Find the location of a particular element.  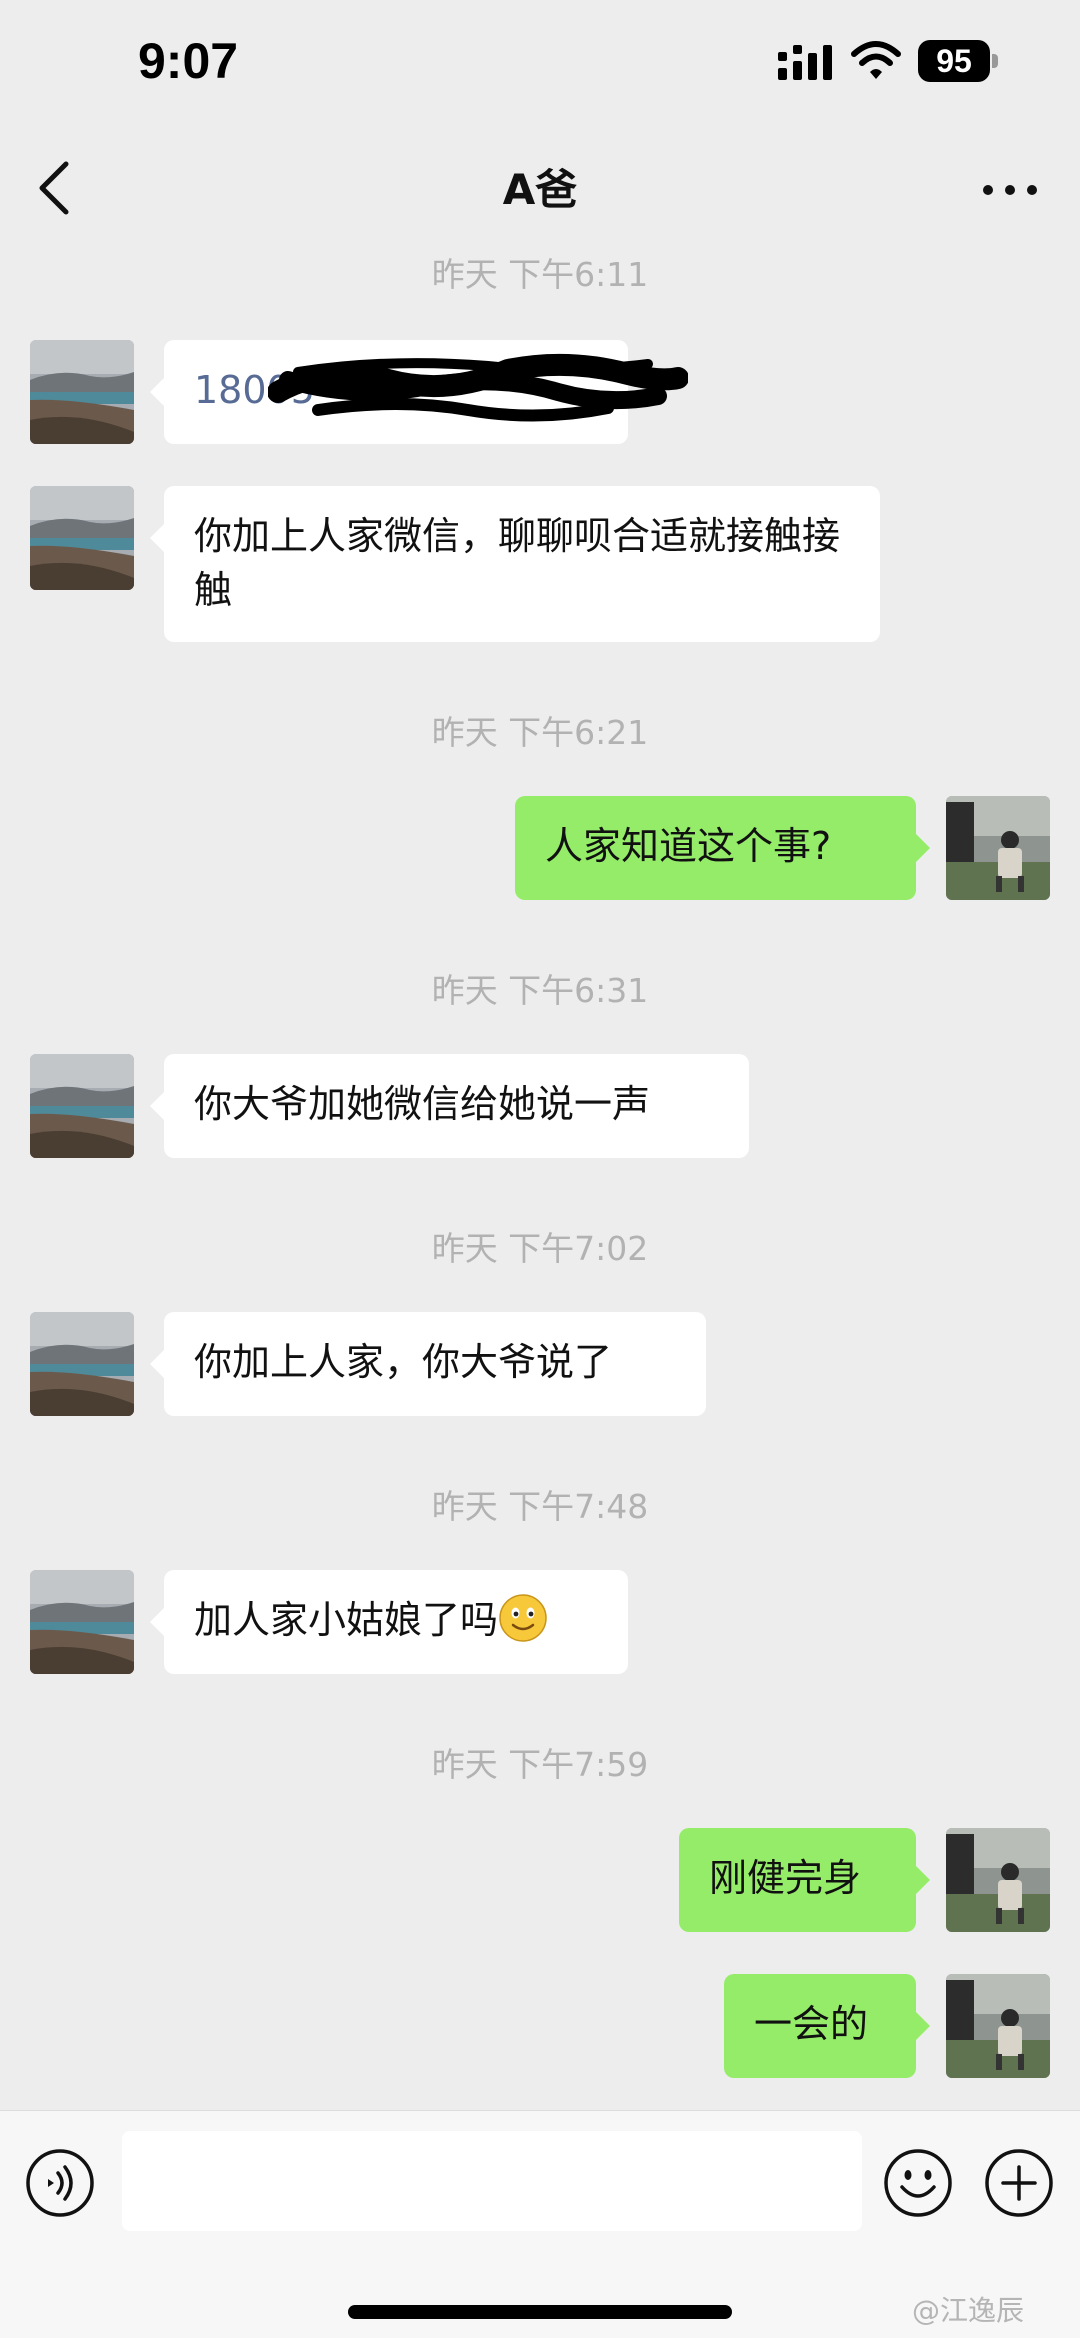

message-bubble: 你大爷加她微信给她说一声 is located at coordinates (449, 1106).